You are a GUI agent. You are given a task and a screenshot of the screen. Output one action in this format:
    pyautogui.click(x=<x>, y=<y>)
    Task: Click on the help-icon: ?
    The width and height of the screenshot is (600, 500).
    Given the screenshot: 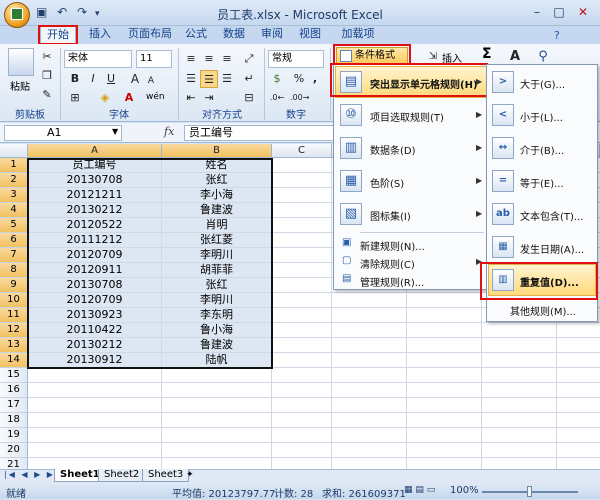 What is the action you would take?
    pyautogui.click(x=557, y=35)
    